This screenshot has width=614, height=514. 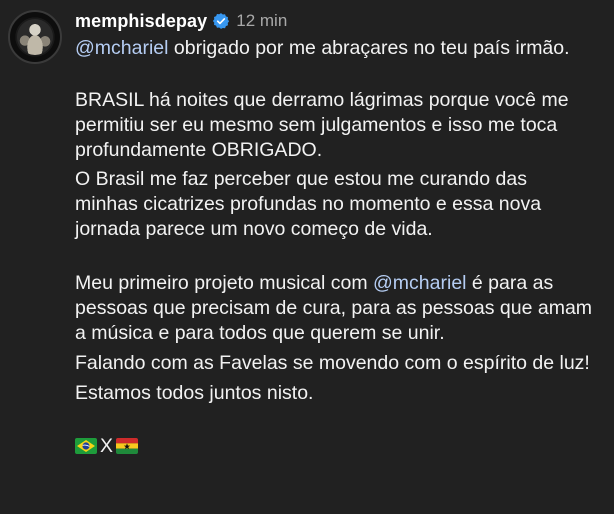 I want to click on avatar-image, so click(x=35, y=37).